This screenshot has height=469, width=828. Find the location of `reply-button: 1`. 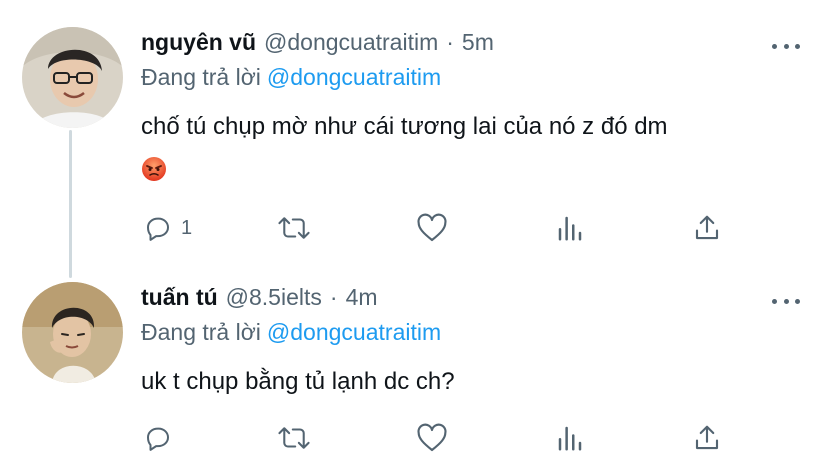

reply-button: 1 is located at coordinates (167, 228).